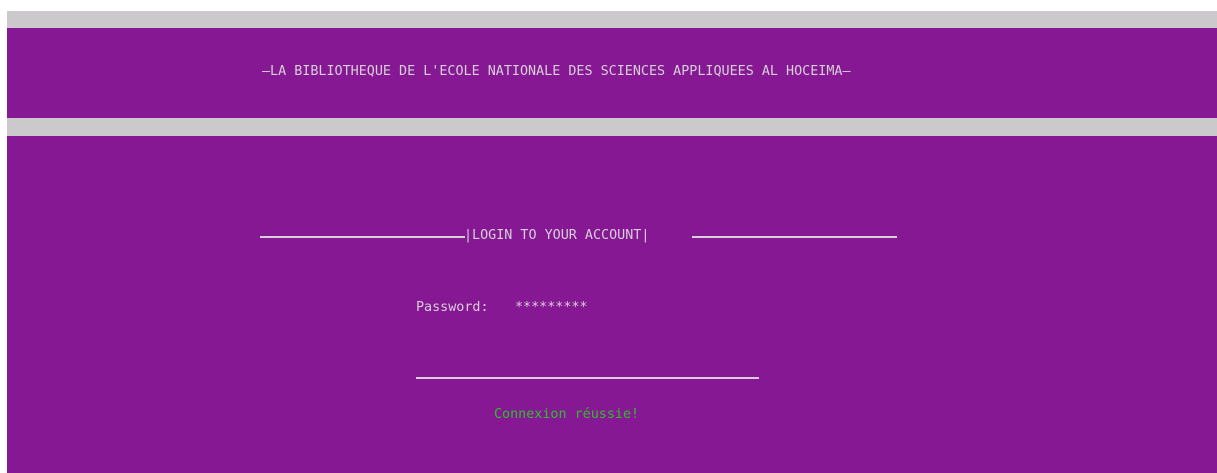  What do you see at coordinates (794, 237) in the screenshot?
I see `heading-rule-right` at bounding box center [794, 237].